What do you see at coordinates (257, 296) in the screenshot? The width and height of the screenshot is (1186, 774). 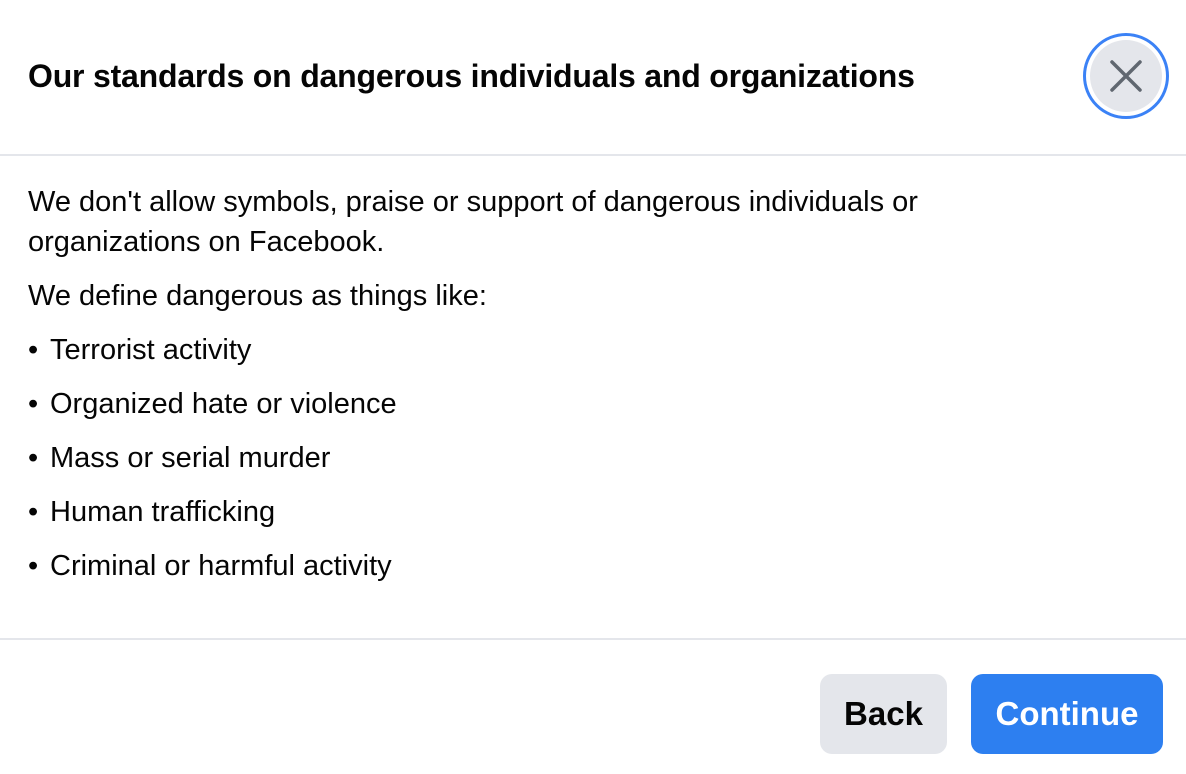 I see `definition-text: We define dangerous as things like:` at bounding box center [257, 296].